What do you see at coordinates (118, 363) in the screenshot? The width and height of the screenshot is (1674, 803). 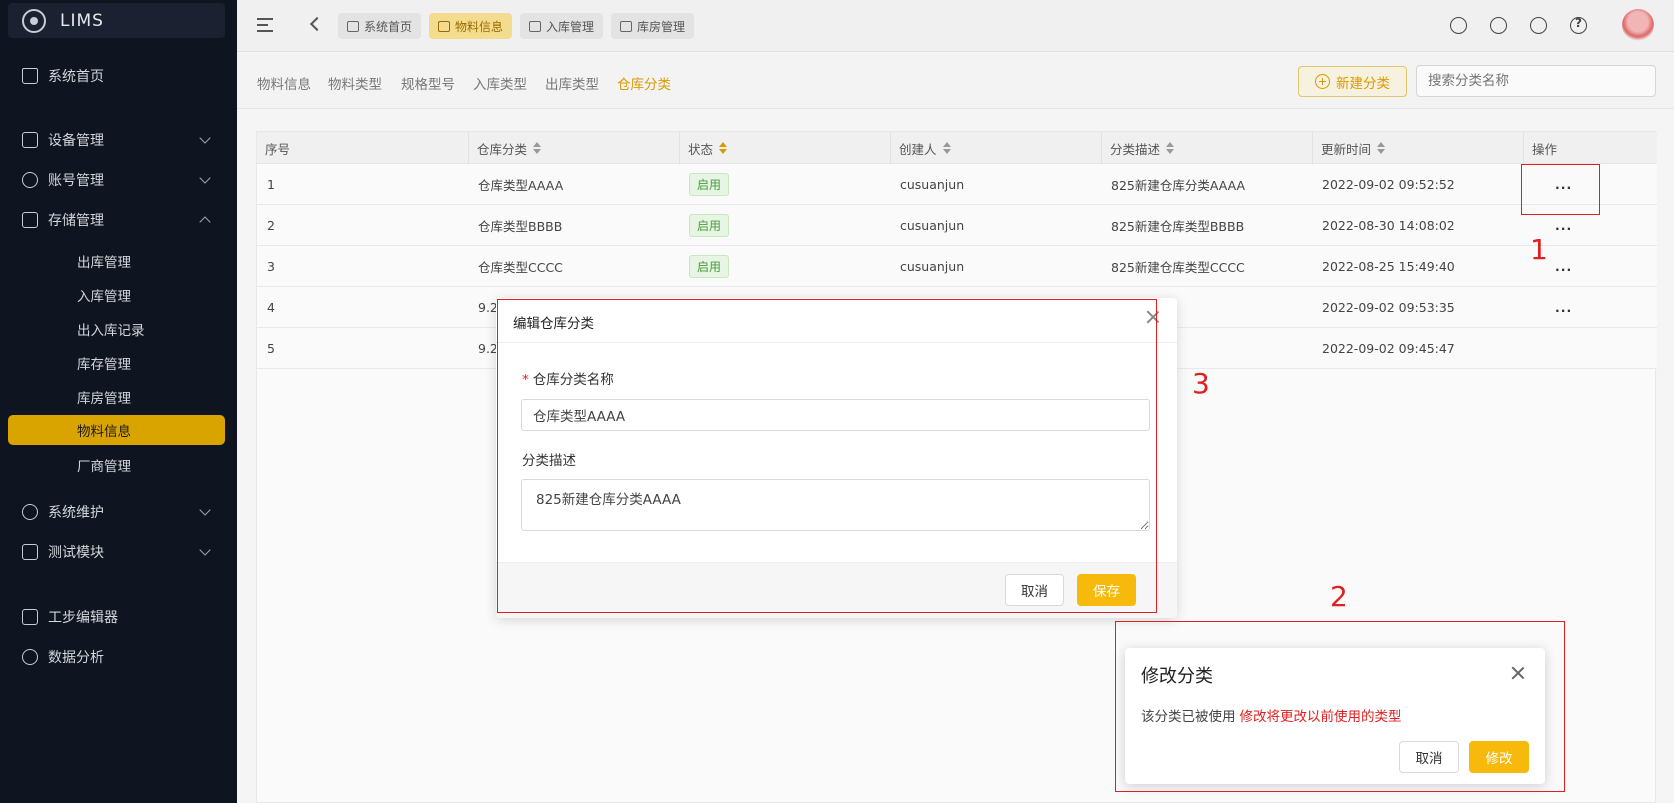 I see `submenu-inventory: 库存管理` at bounding box center [118, 363].